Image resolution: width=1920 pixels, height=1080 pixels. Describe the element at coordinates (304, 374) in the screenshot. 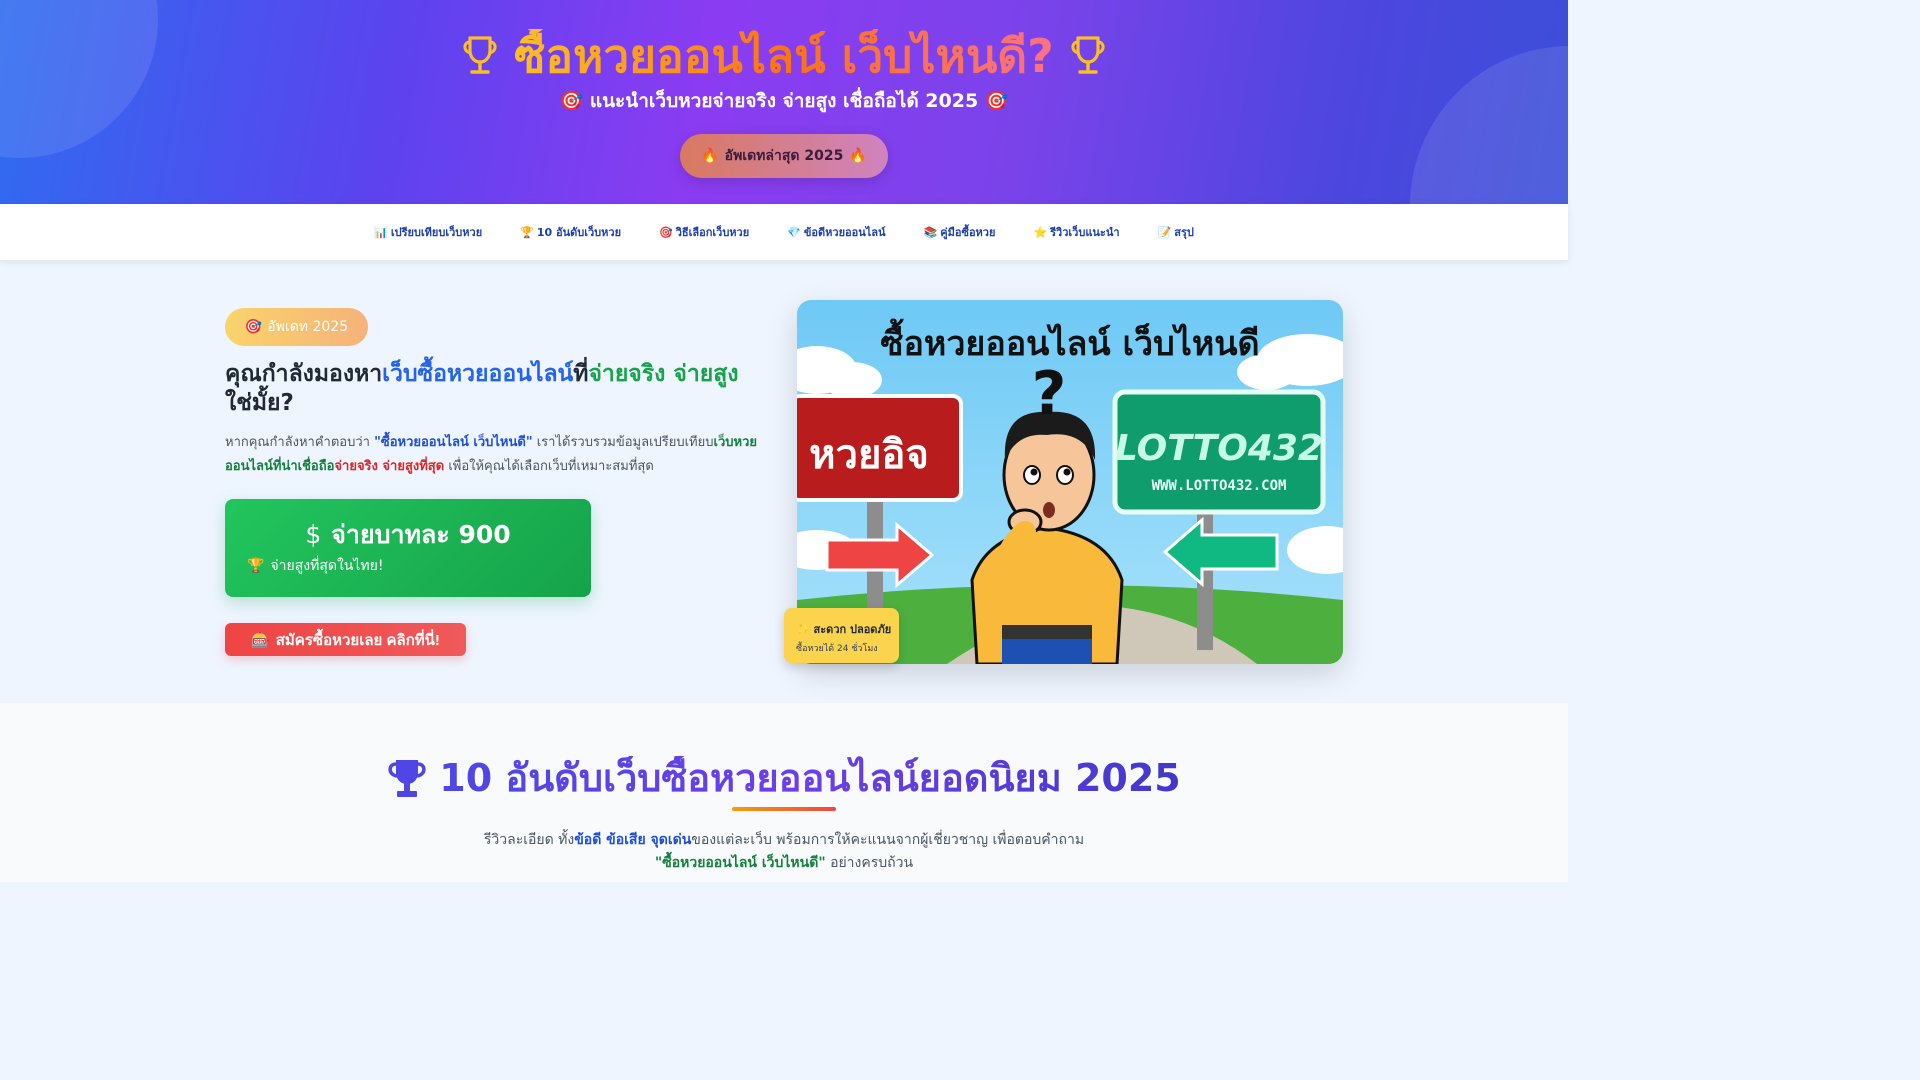

I see `headline-text: คุณกำลังมองหา` at that location.